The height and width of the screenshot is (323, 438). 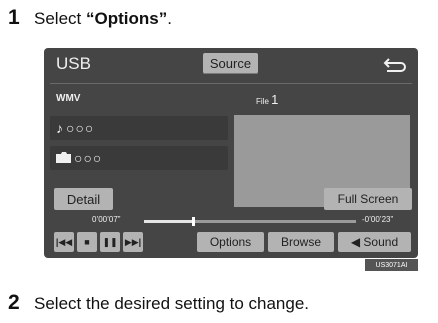 What do you see at coordinates (68, 98) in the screenshot?
I see `media-format: WMV` at bounding box center [68, 98].